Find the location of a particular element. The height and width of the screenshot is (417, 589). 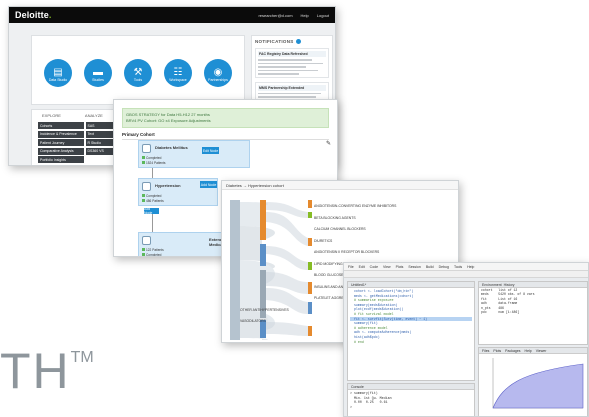

tab-analyze: ANALYZE is located at coordinates (94, 115).